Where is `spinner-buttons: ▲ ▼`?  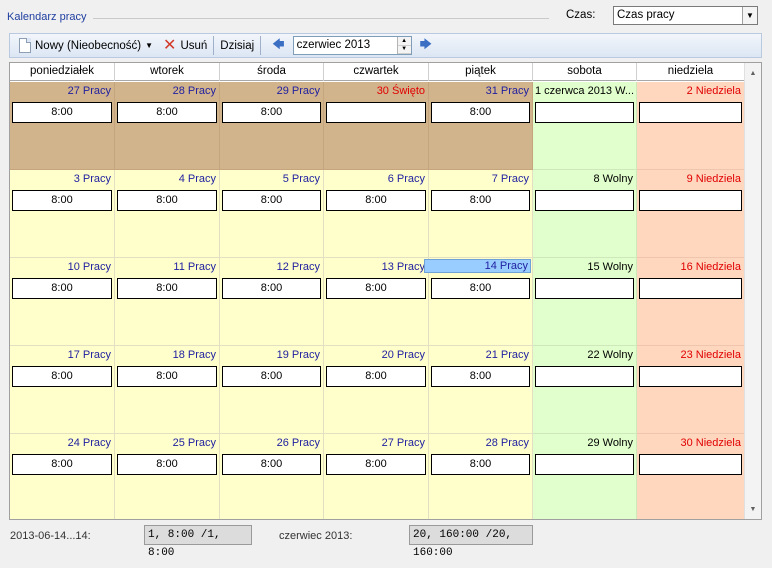 spinner-buttons: ▲ ▼ is located at coordinates (403, 45).